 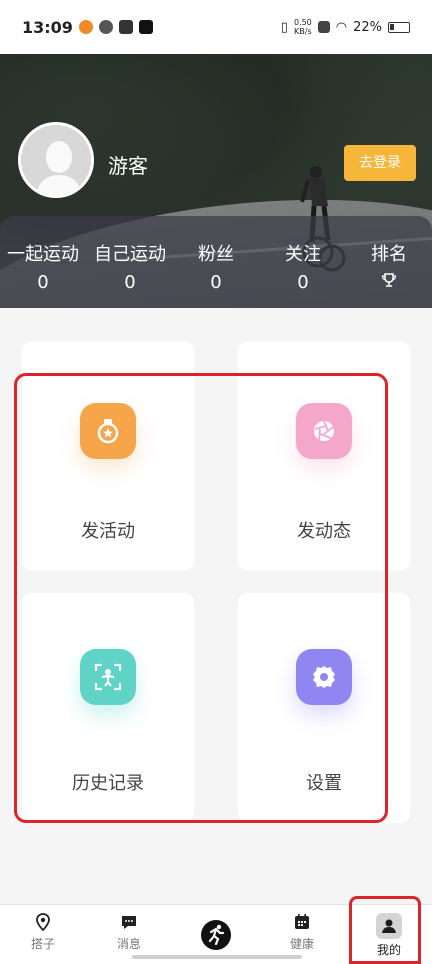 What do you see at coordinates (399, 27) in the screenshot?
I see `battery-icon` at bounding box center [399, 27].